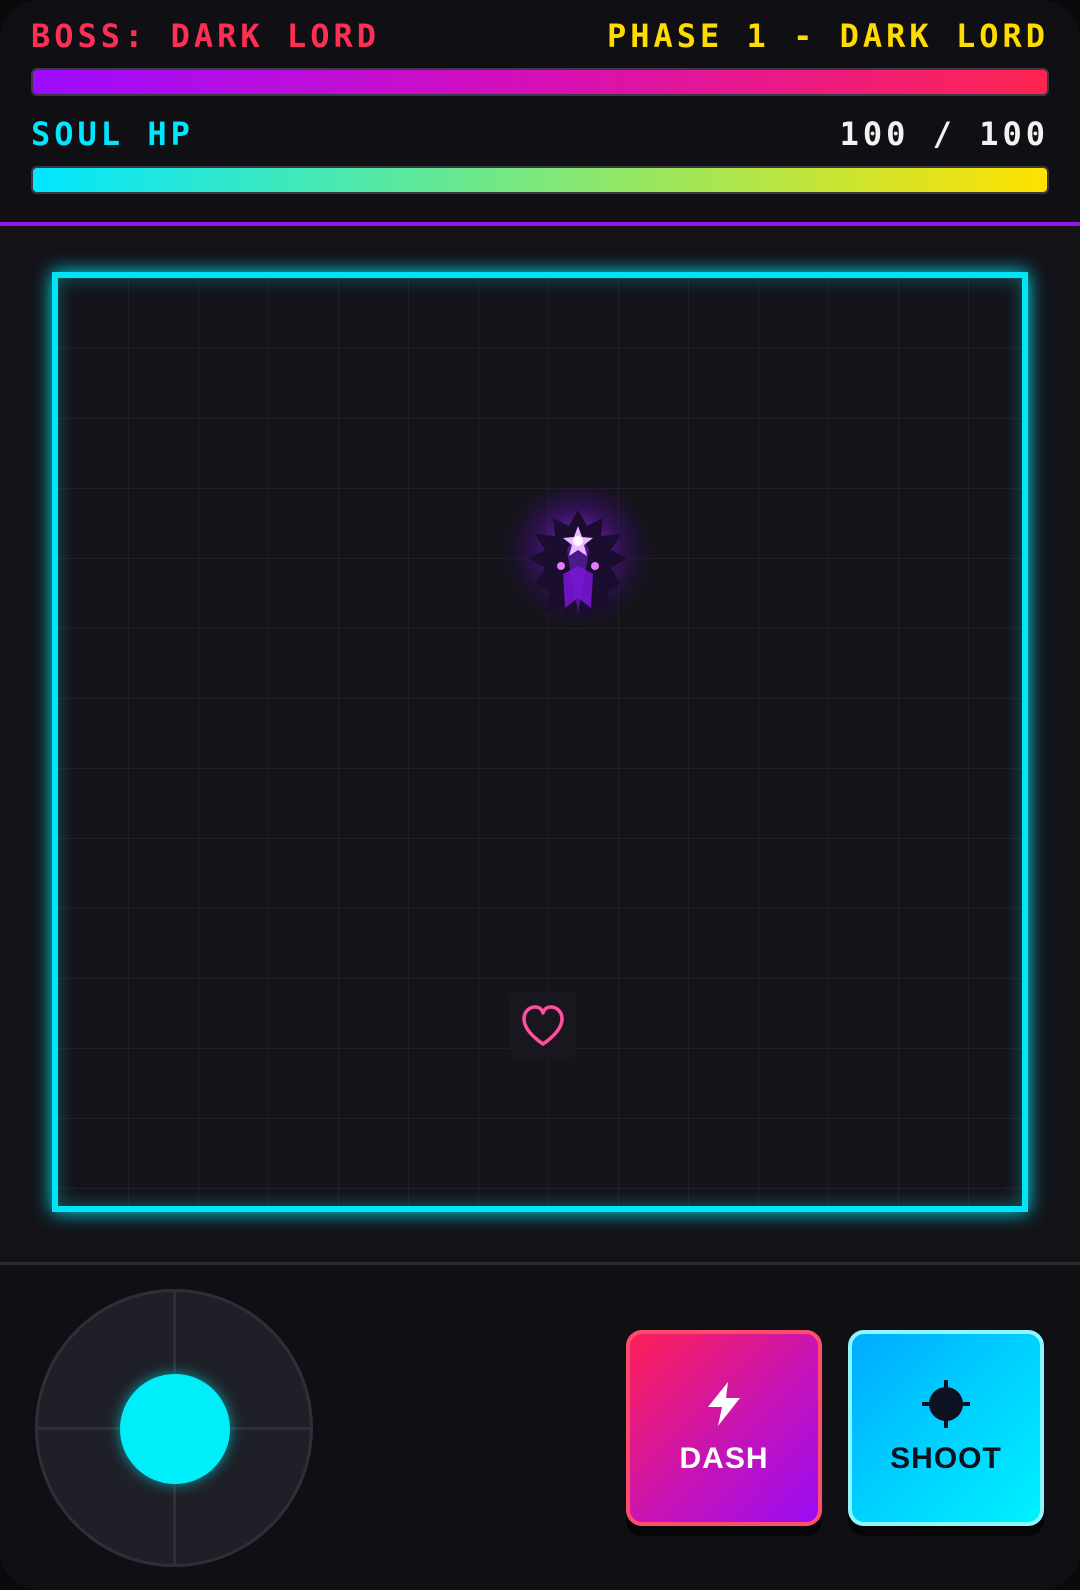 This screenshot has height=1590, width=1080. I want to click on boss-header-row: BOSS: DARK LORD PHASE 1 - DARK LORD, so click(540, 36).